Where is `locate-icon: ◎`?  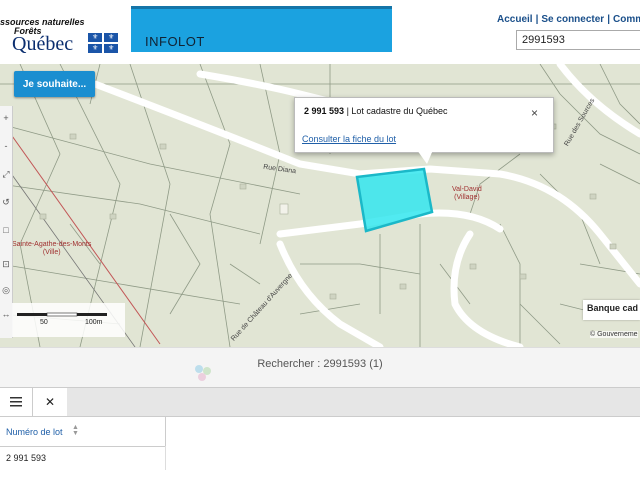 locate-icon: ◎ is located at coordinates (6, 290).